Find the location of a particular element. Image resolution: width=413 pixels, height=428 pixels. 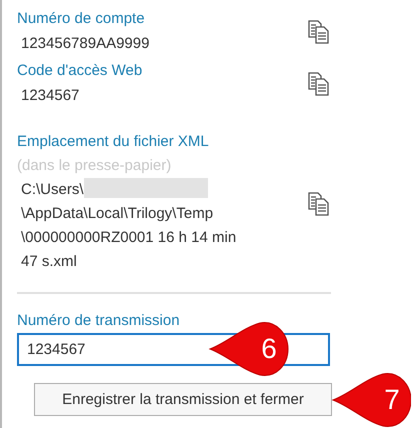

path-text: C:\Users\ is located at coordinates (52, 189).